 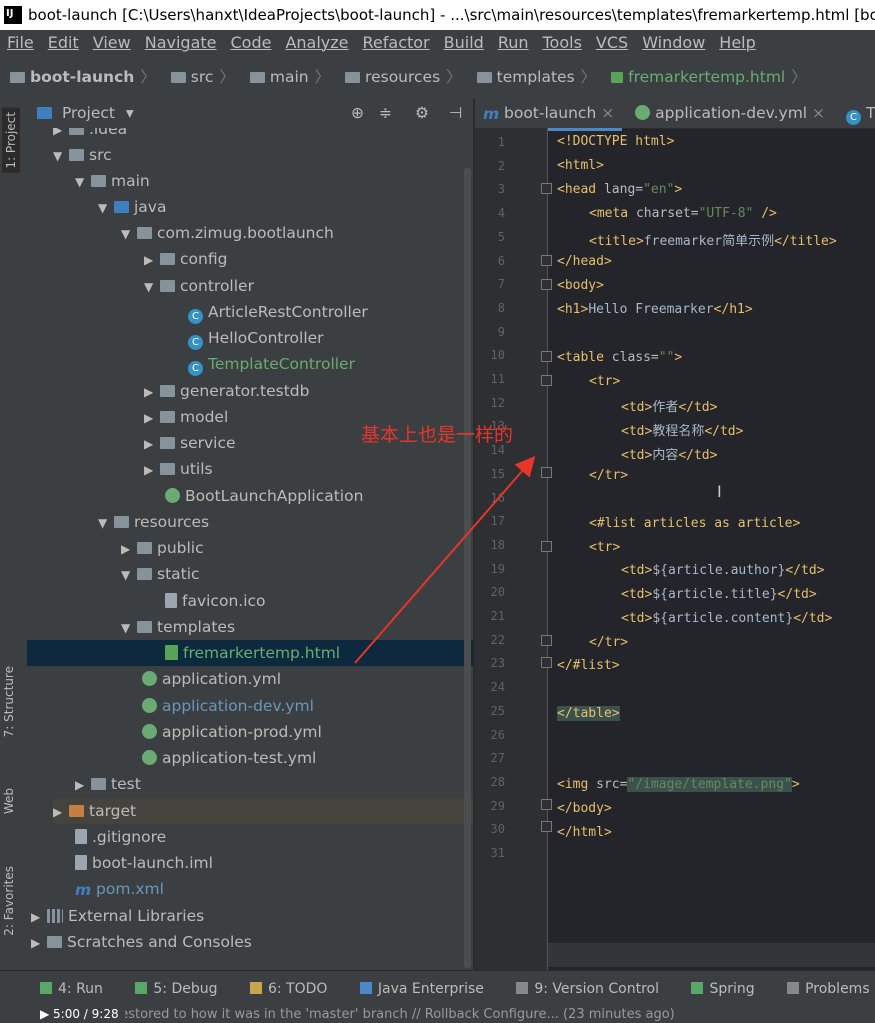 I want to click on todo-tool-button: 6: TODO, so click(x=288, y=989).